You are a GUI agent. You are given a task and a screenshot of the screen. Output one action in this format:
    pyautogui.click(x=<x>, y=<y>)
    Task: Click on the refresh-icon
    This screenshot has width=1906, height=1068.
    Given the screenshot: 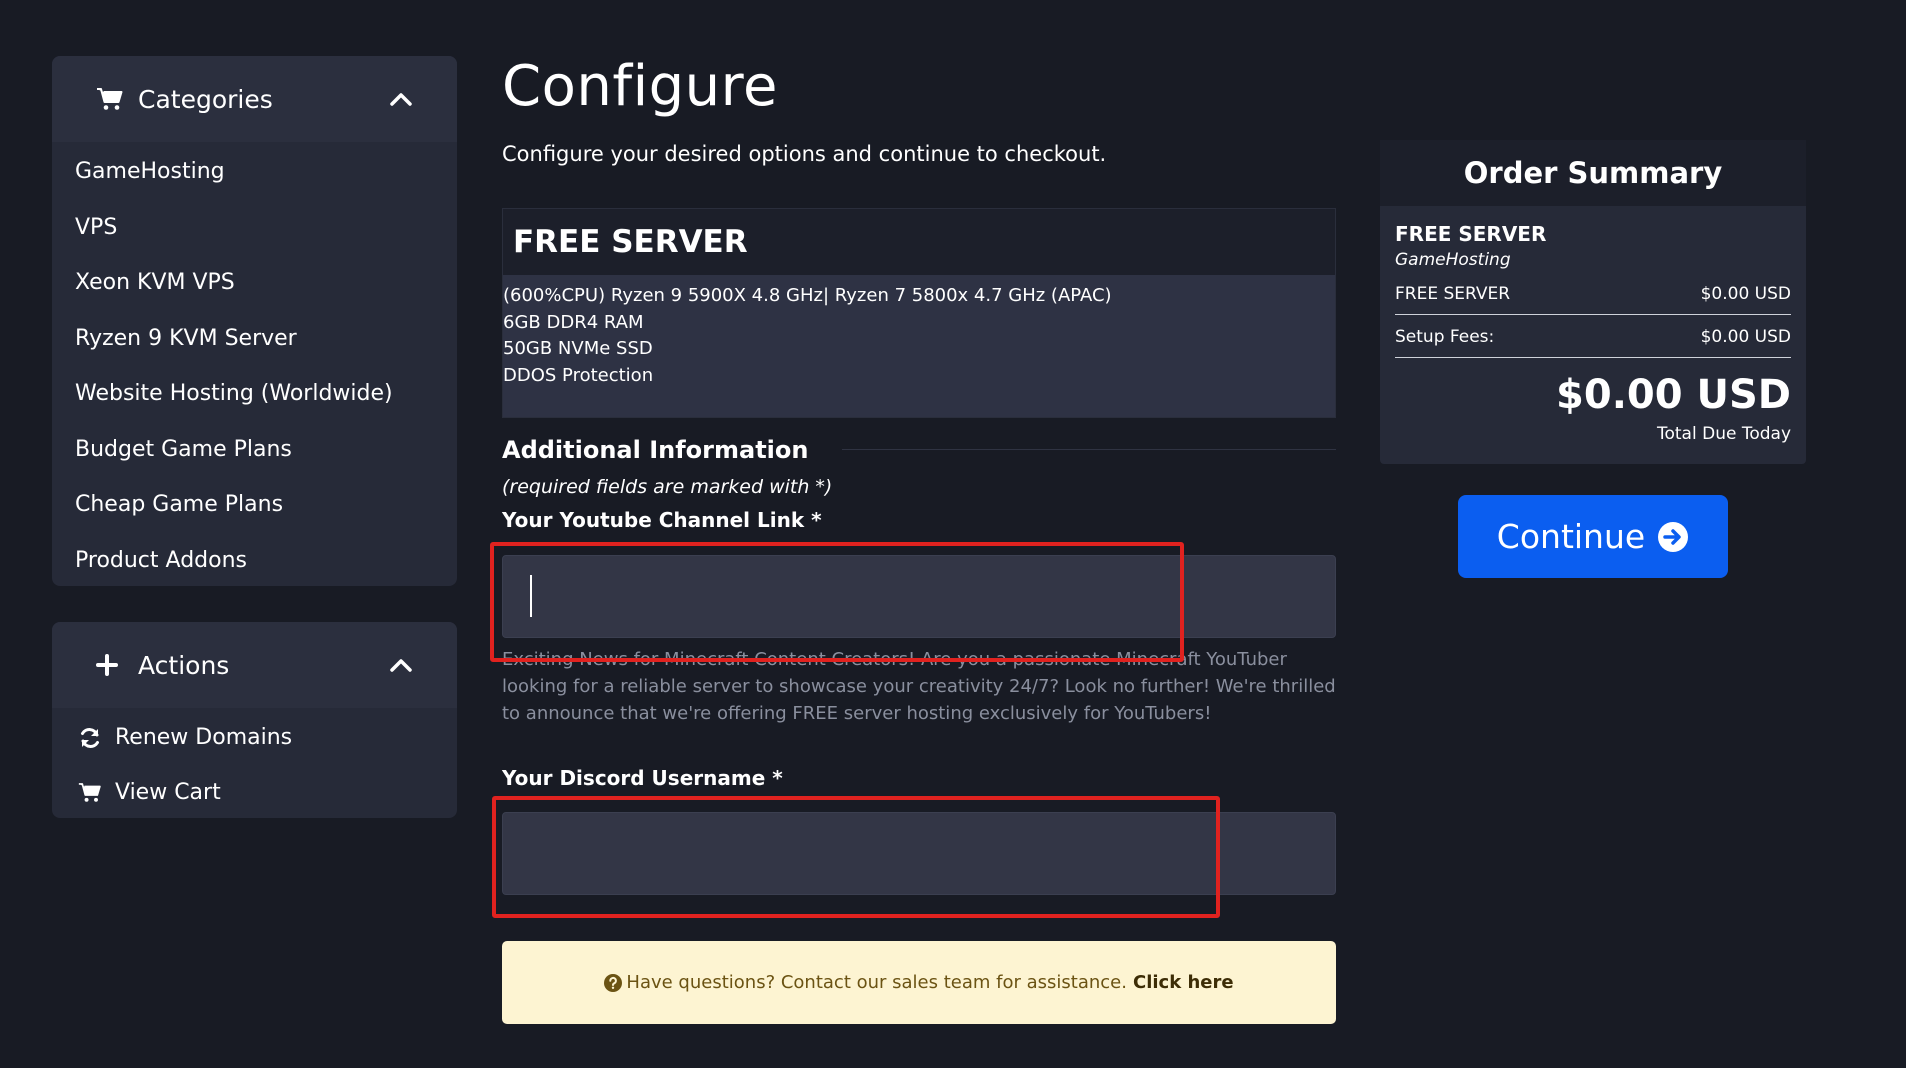 What is the action you would take?
    pyautogui.click(x=90, y=738)
    